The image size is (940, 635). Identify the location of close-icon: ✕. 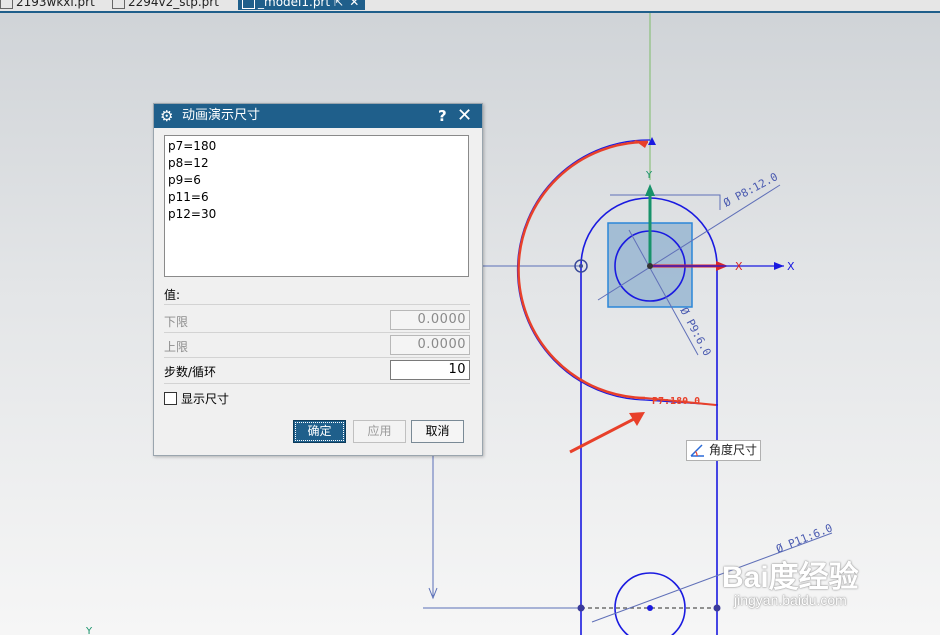
(354, 4).